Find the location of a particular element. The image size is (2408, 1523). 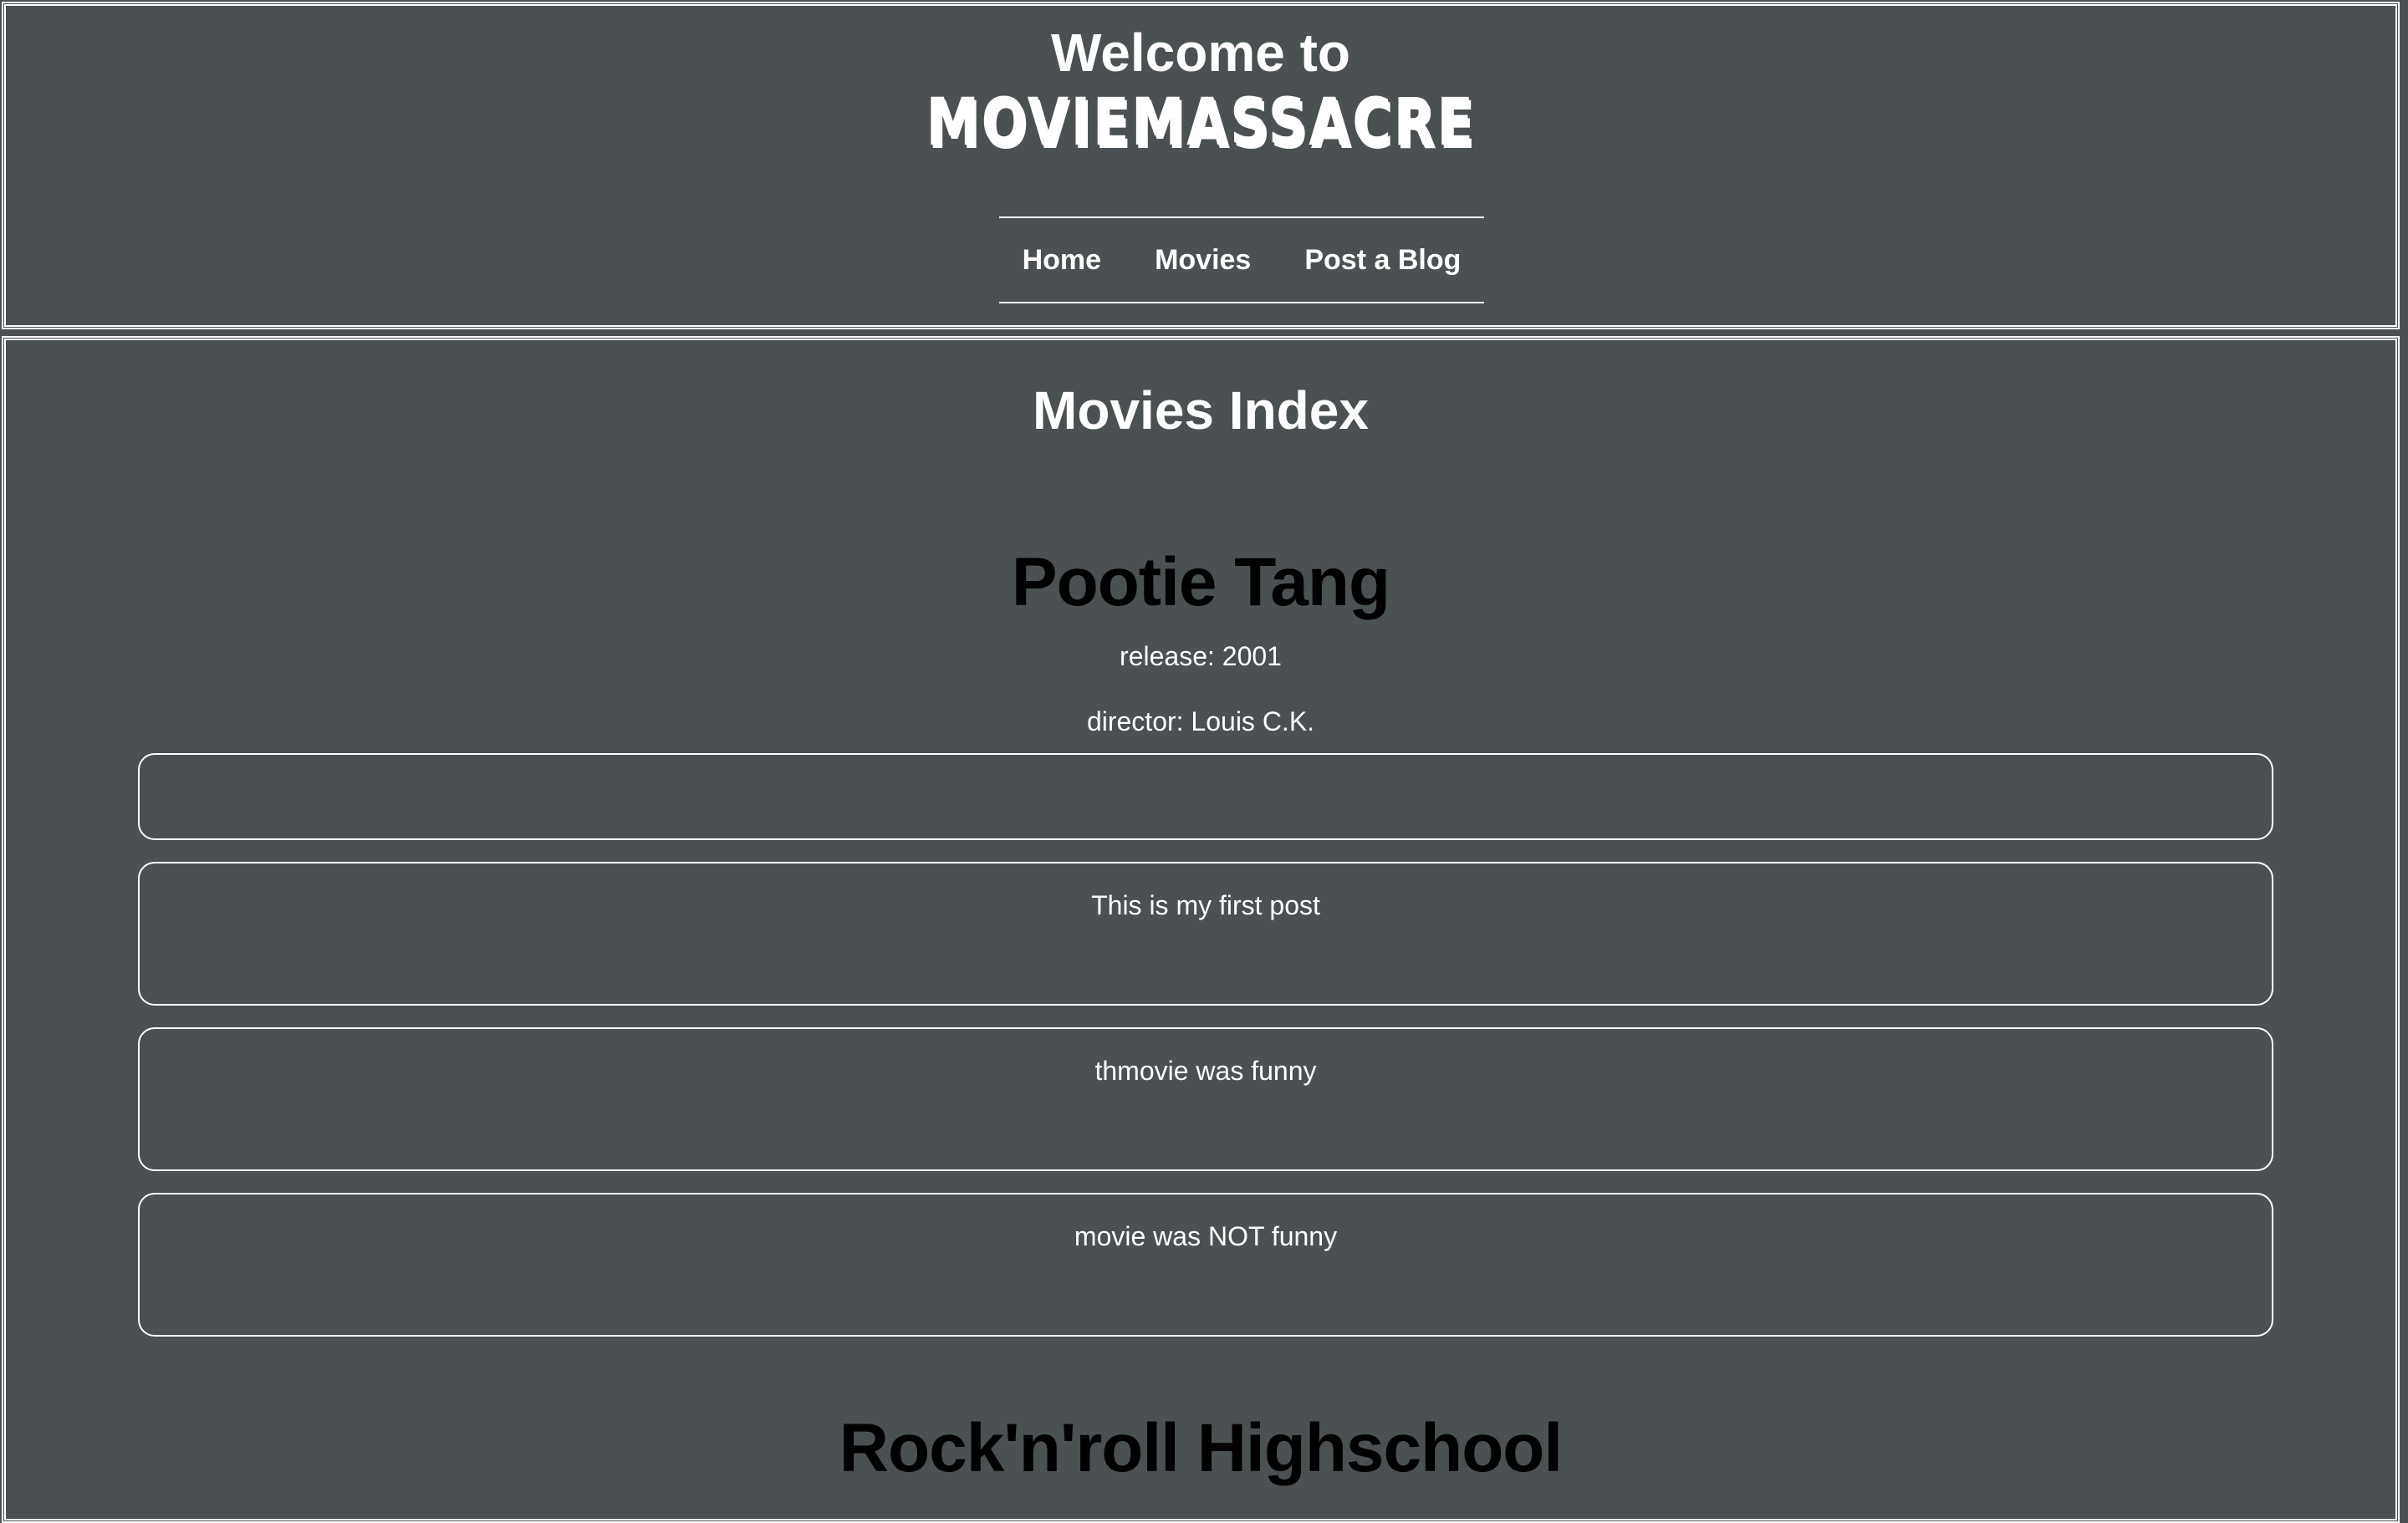

blog-post-card: thmovie was funny is located at coordinates (1205, 1099).